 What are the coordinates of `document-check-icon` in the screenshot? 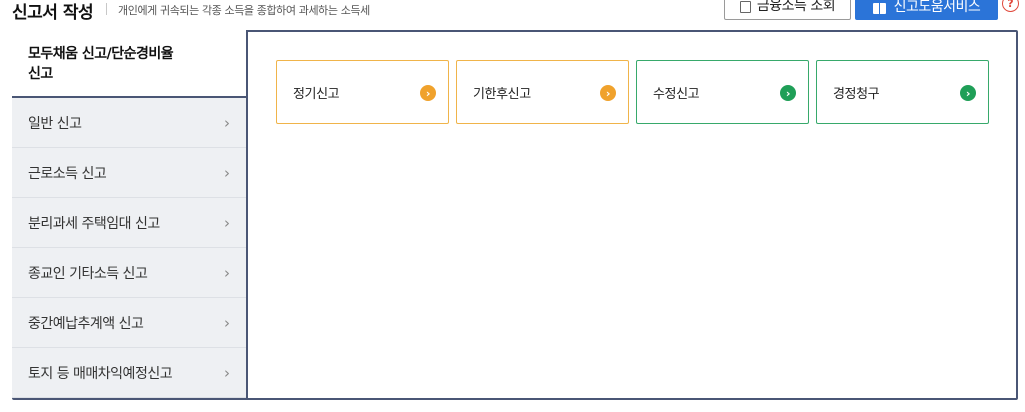 It's located at (745, 7).